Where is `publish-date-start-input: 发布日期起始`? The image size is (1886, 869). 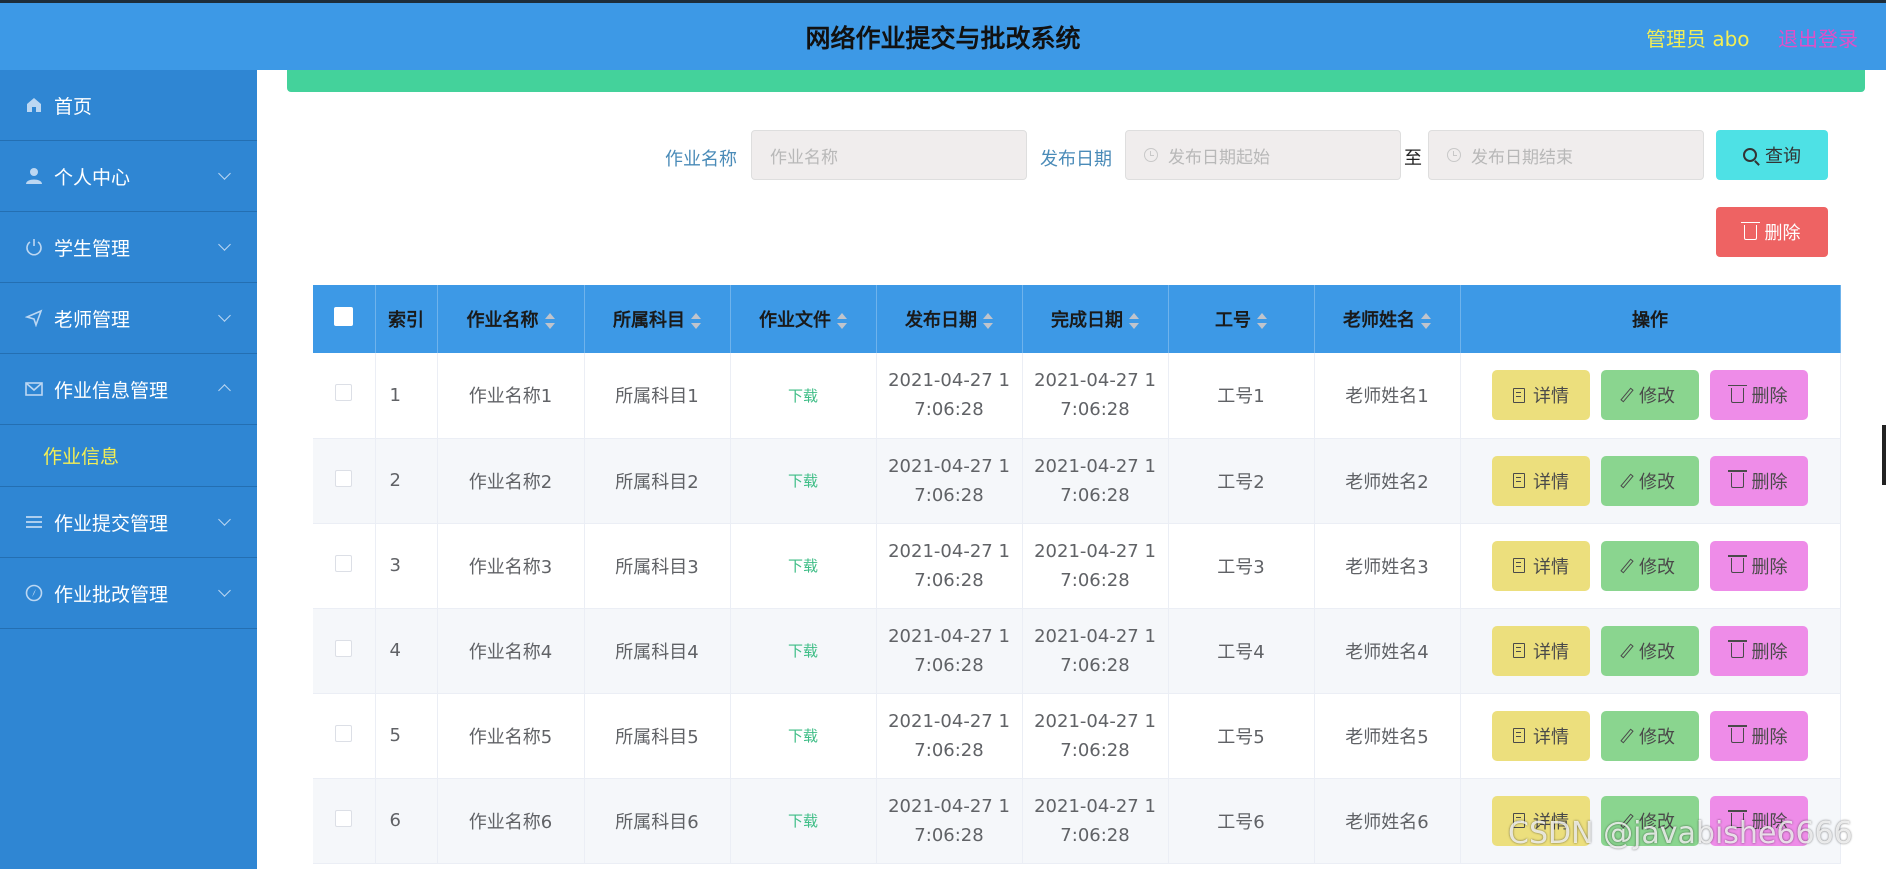 publish-date-start-input: 发布日期起始 is located at coordinates (1263, 155).